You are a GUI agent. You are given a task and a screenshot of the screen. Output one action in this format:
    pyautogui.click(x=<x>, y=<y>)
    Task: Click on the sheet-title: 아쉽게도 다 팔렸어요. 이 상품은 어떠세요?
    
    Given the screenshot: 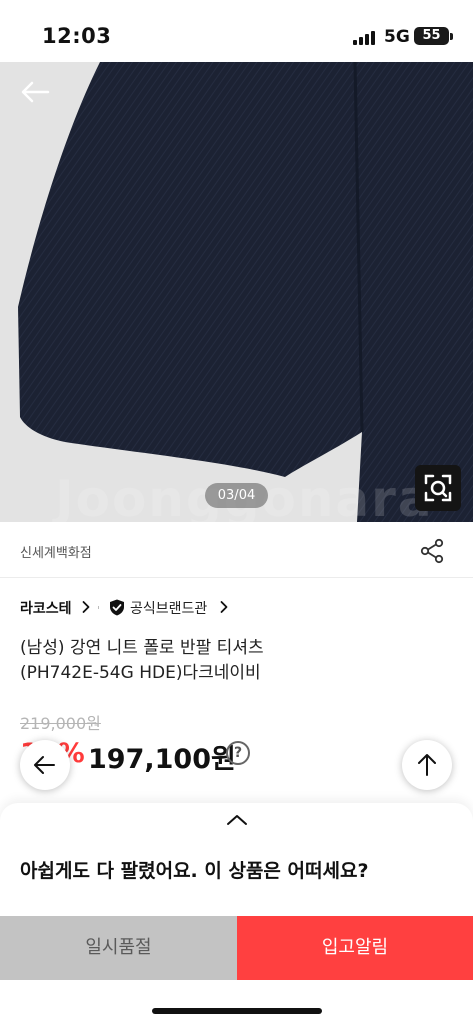 What is the action you would take?
    pyautogui.click(x=194, y=871)
    